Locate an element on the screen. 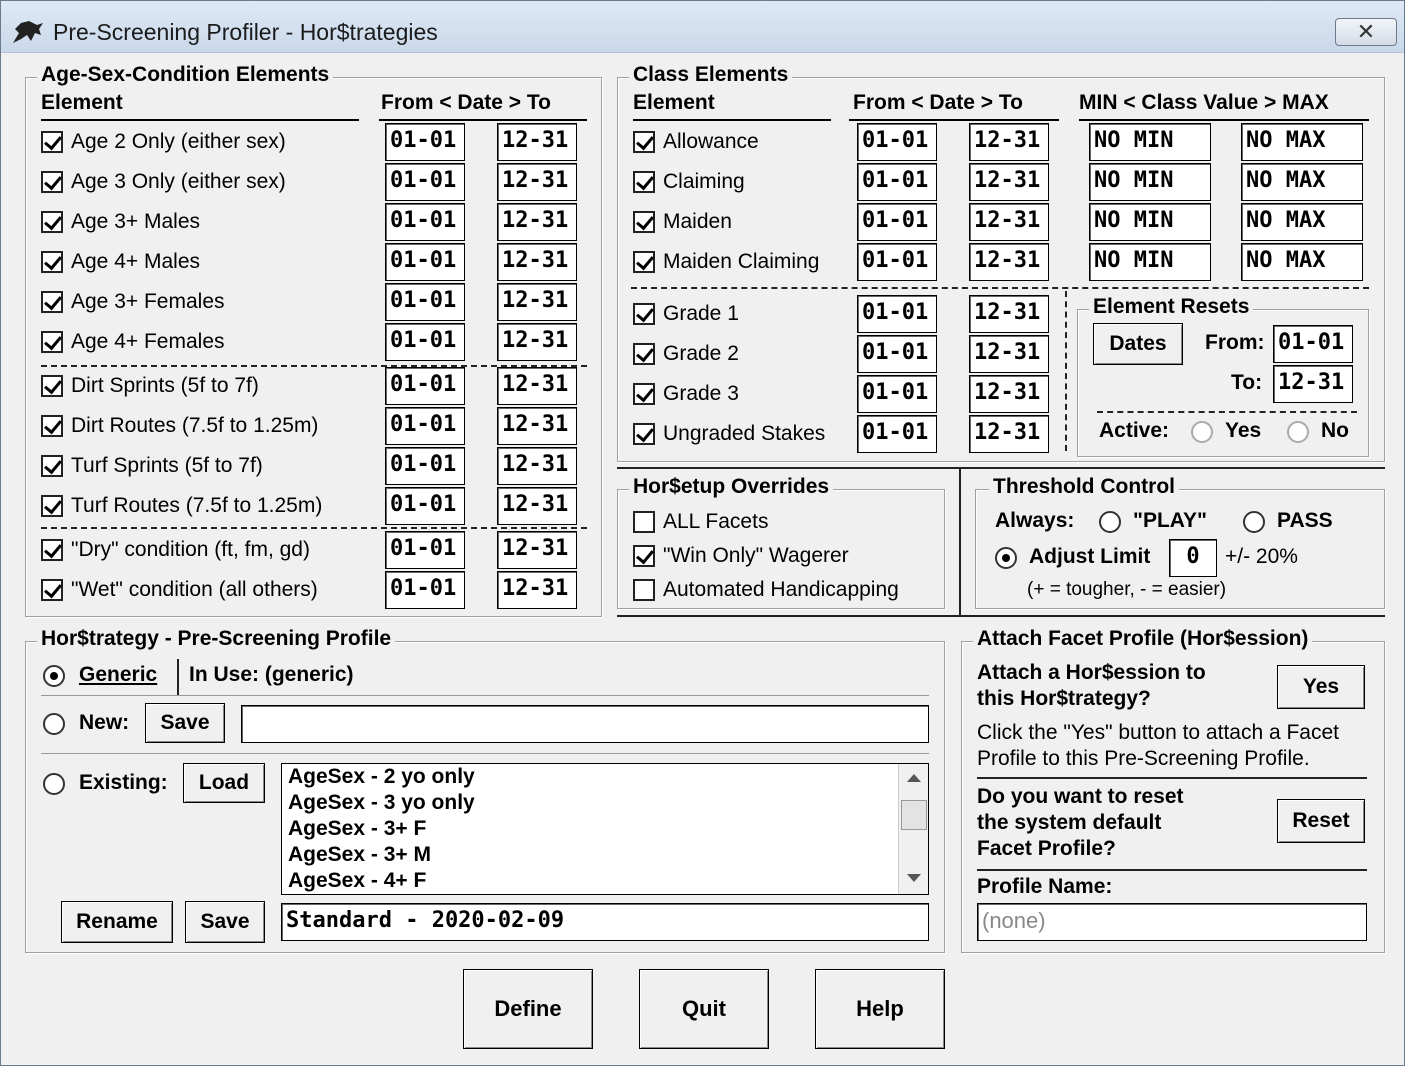 This screenshot has width=1405, height=1066. close-button: ✕ is located at coordinates (1366, 32).